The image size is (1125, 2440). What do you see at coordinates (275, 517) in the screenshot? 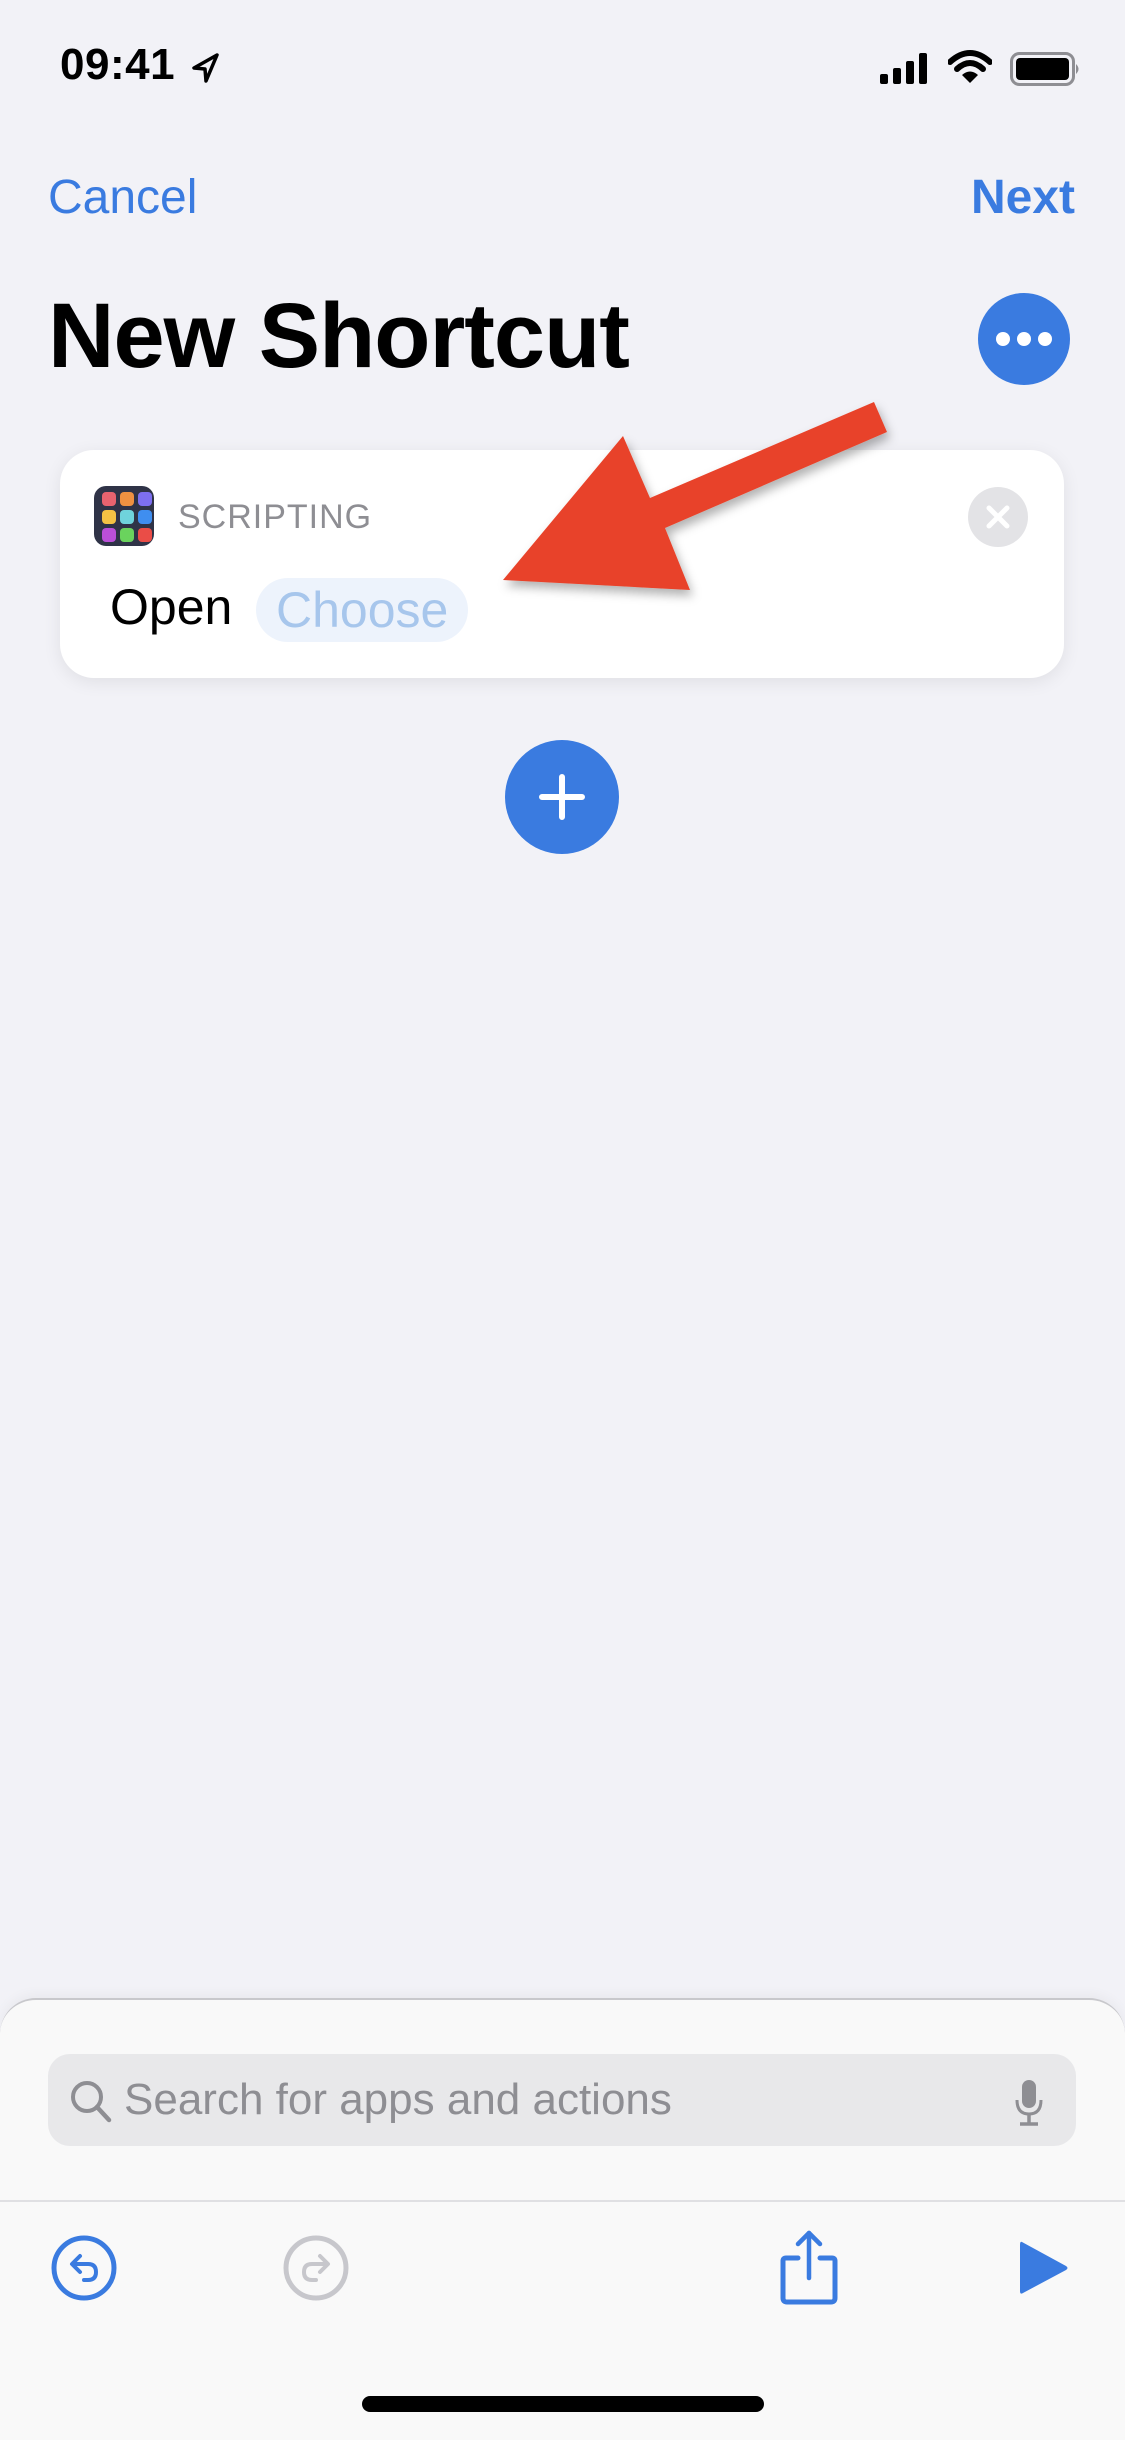
I see `action-category-label: SCRIPTING` at bounding box center [275, 517].